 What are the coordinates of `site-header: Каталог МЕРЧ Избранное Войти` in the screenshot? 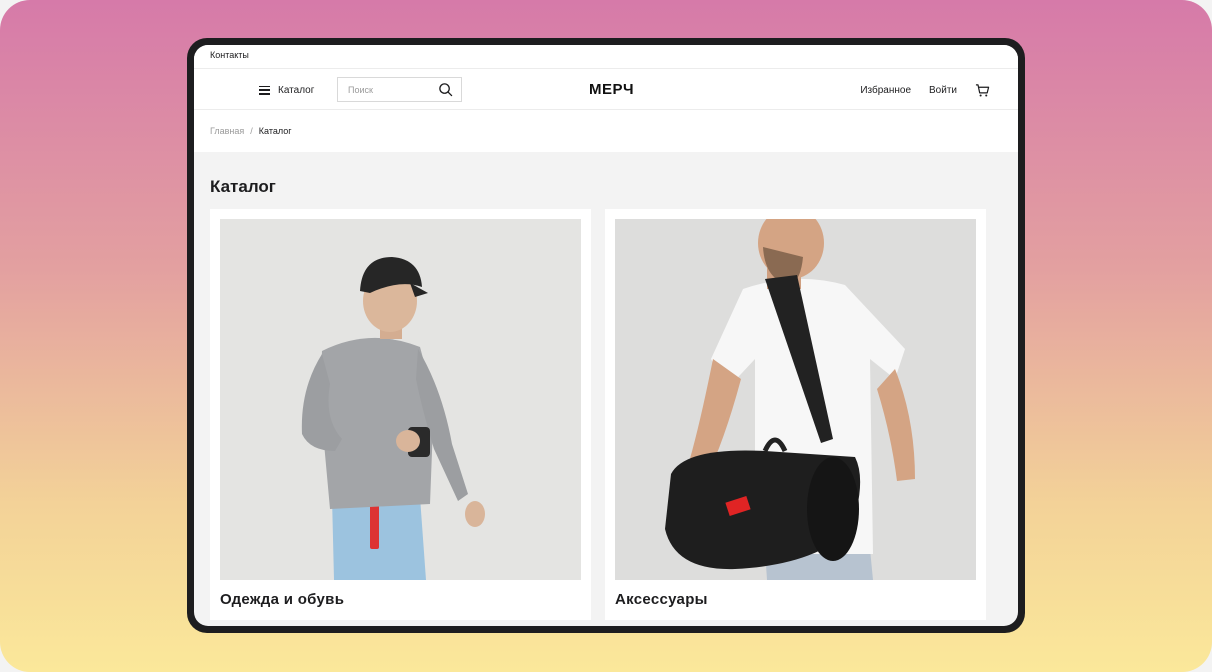 It's located at (606, 89).